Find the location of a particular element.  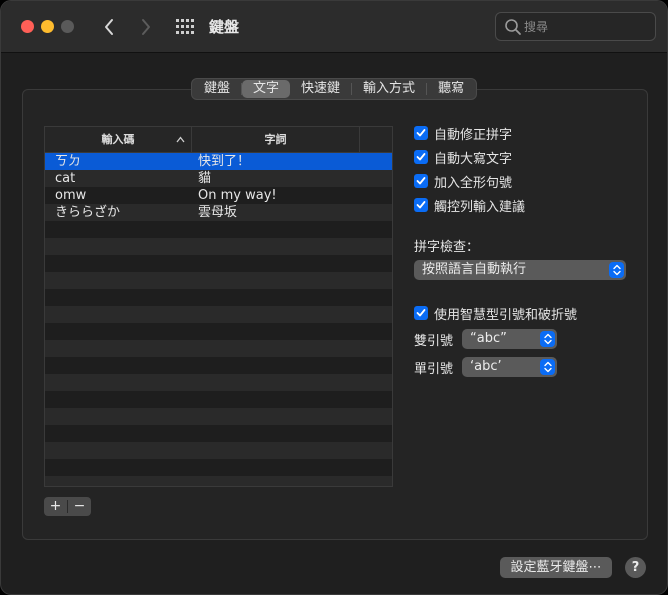

forward-button is located at coordinates (146, 27).